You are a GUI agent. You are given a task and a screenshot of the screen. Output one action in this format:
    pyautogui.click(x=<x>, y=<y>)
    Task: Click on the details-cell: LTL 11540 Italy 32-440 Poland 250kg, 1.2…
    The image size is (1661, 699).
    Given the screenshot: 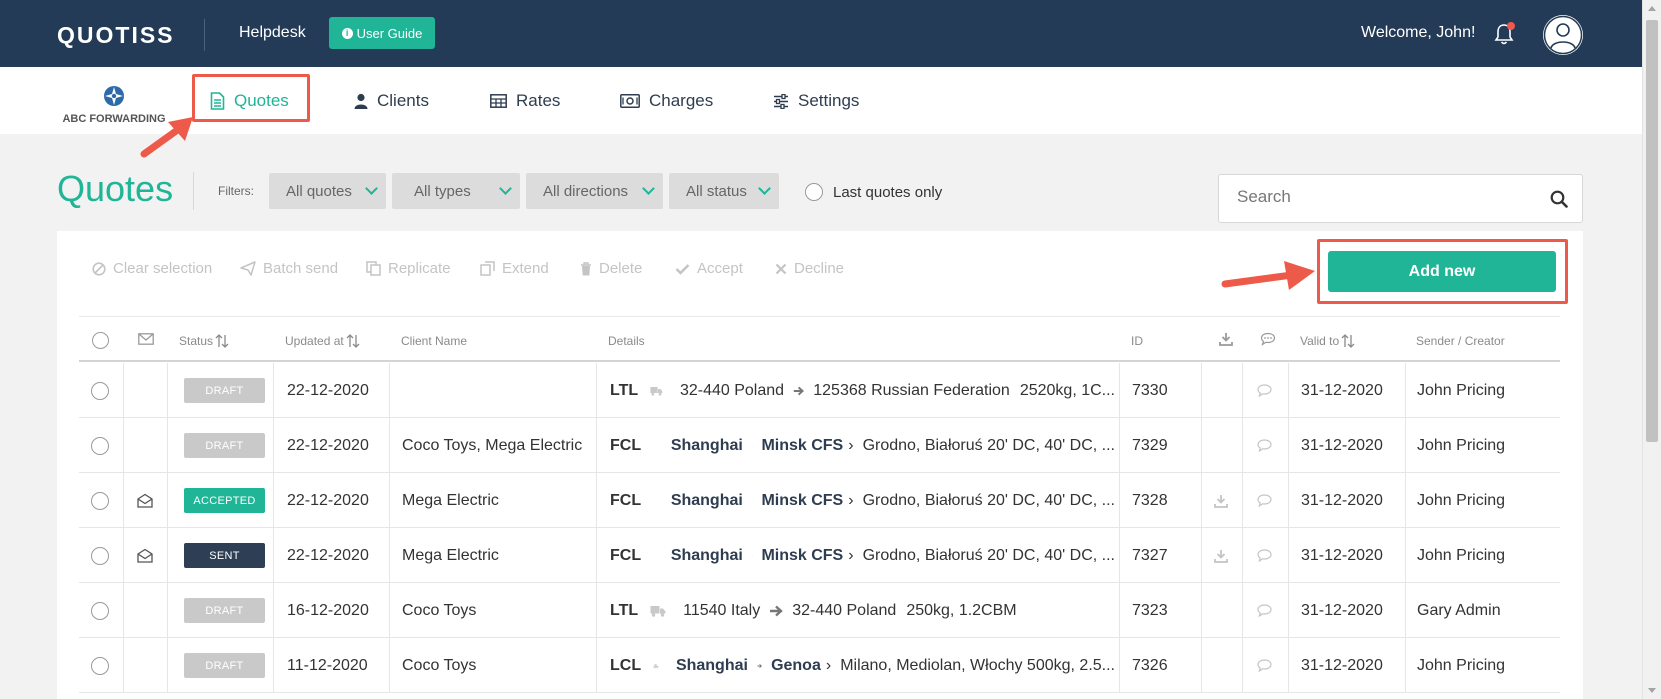 What is the action you would take?
    pyautogui.click(x=862, y=610)
    